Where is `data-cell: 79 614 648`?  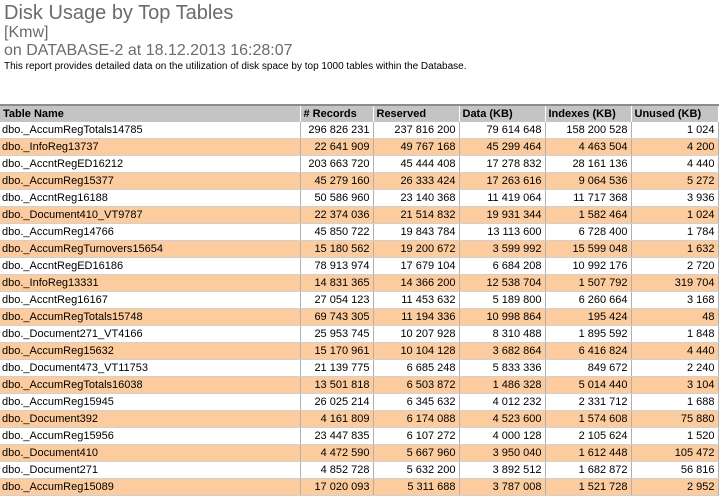 data-cell: 79 614 648 is located at coordinates (502, 130).